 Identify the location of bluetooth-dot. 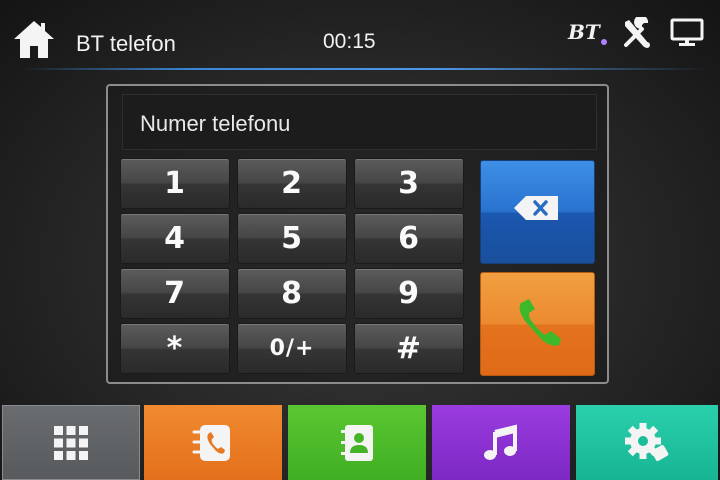
(603, 42).